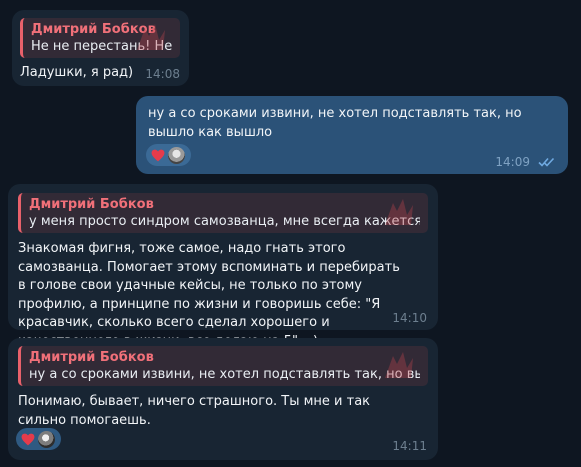 The height and width of the screenshot is (467, 581). Describe the element at coordinates (512, 162) in the screenshot. I see `message-time: 14:09` at that location.